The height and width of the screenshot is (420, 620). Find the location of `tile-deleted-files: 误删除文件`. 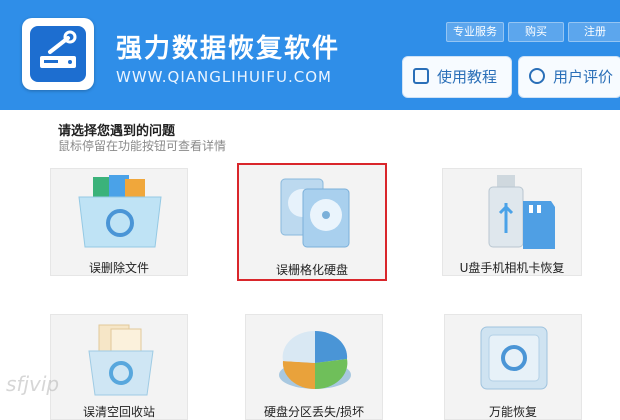

tile-deleted-files: 误删除文件 is located at coordinates (119, 222).